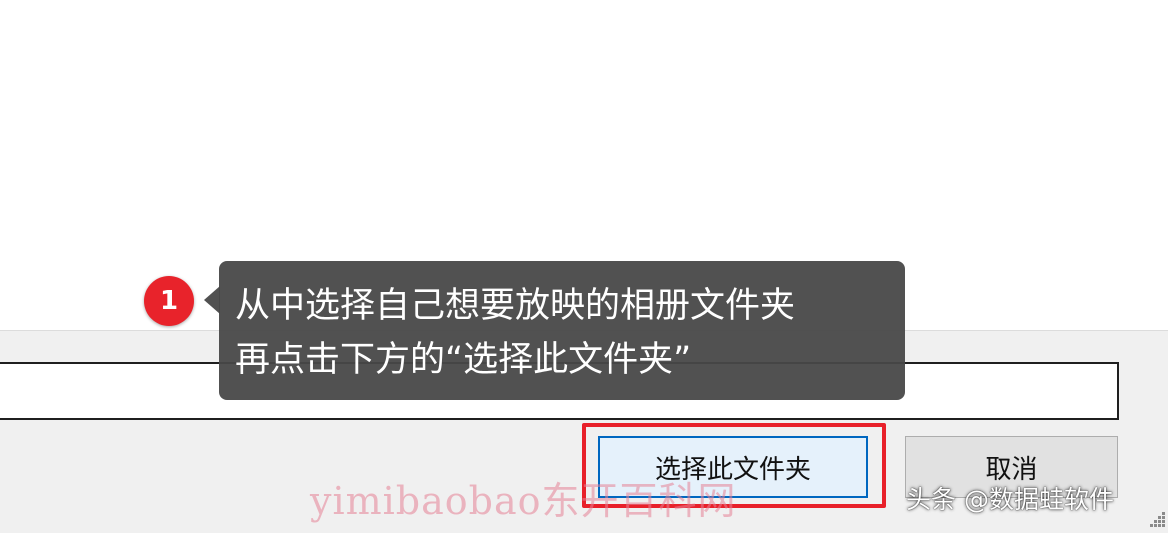 This screenshot has height=533, width=1168. Describe the element at coordinates (463, 360) in the screenshot. I see `tooltip-line-2: 再点击下方的“选择此文件夹”` at that location.